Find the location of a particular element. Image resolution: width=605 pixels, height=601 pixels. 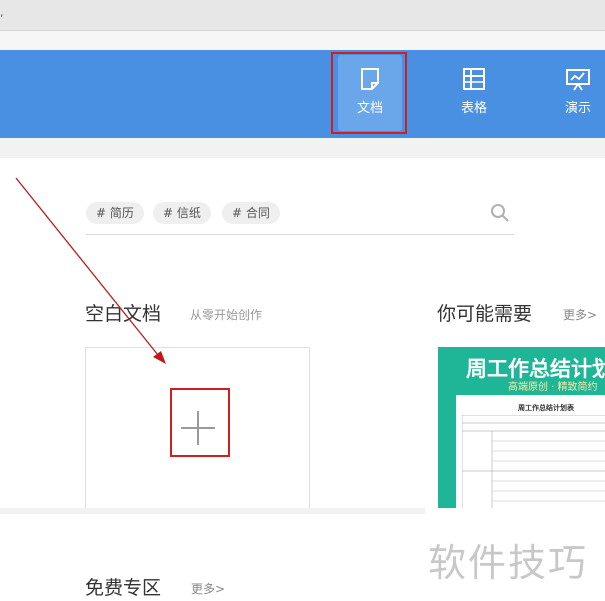

search-tag-contract: # 合同 is located at coordinates (251, 213).